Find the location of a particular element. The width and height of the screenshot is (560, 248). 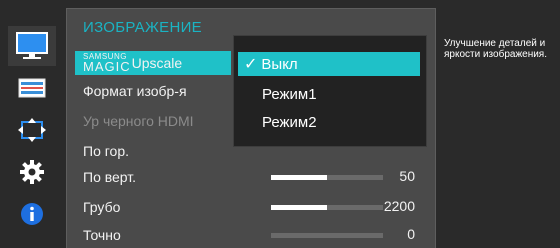

menu-item-label: Точно is located at coordinates (102, 235).